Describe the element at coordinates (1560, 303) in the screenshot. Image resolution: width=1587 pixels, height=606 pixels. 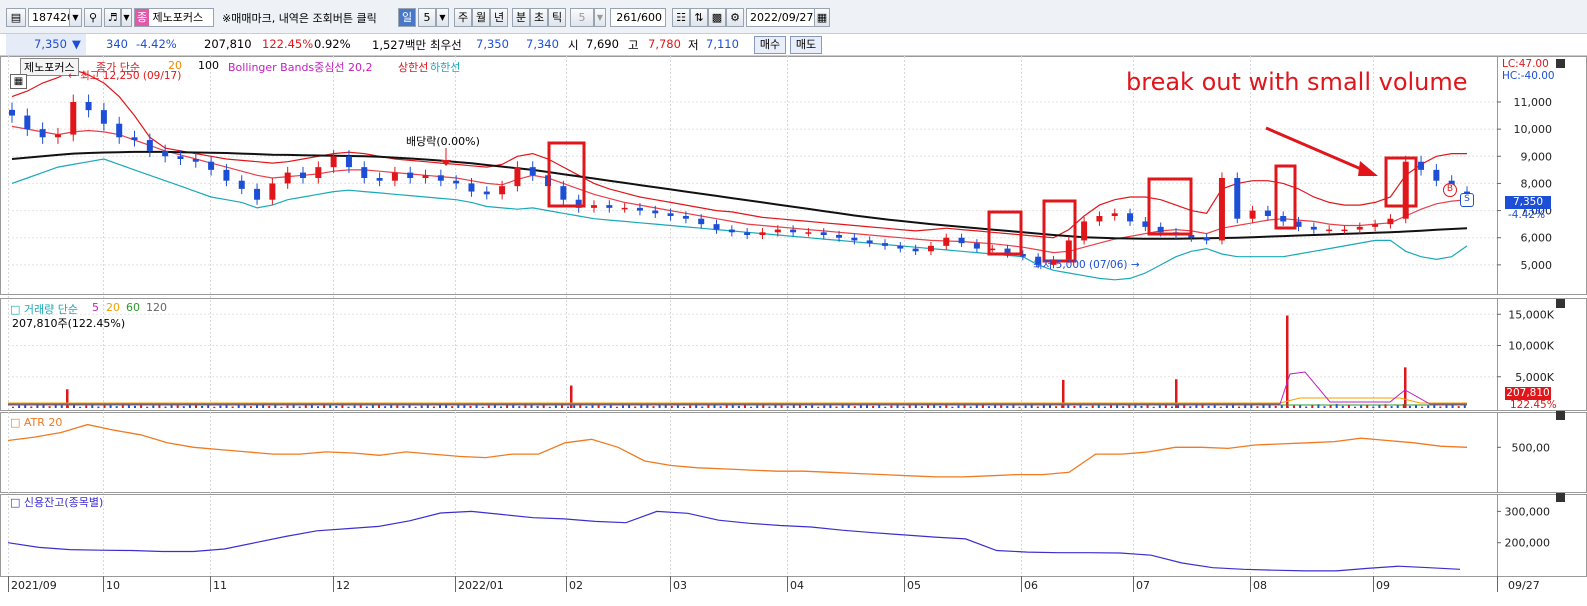
I see `volume-panel-close-icon` at that location.